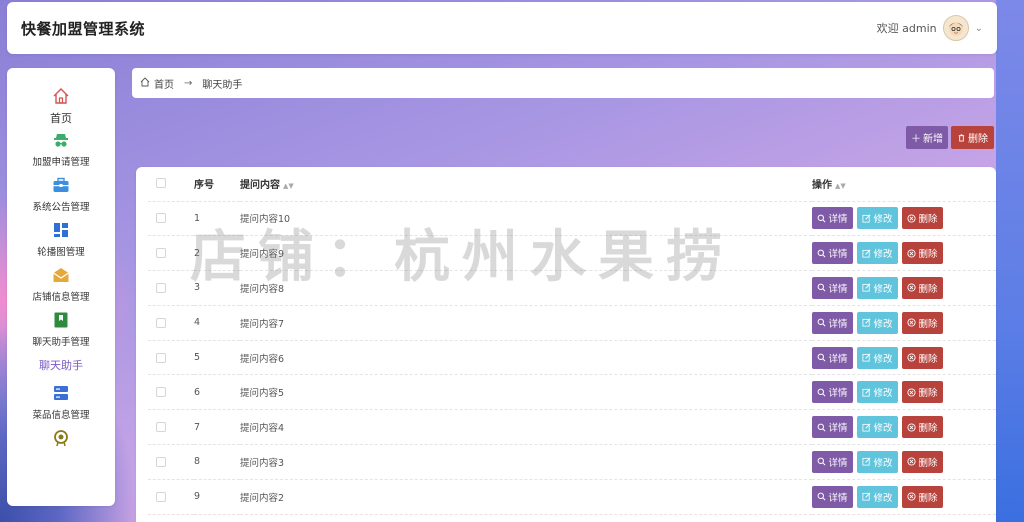 This screenshot has width=1024, height=522. Describe the element at coordinates (927, 137) in the screenshot. I see `add-button: ＋ 新增` at that location.